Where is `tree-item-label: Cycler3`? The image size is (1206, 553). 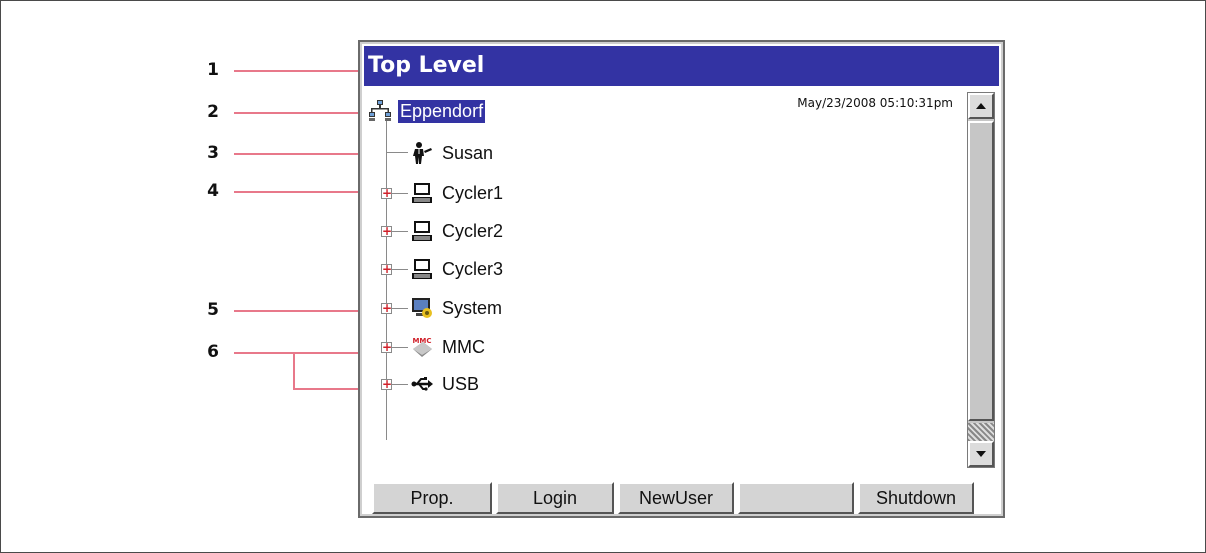
tree-item-label: Cycler3 is located at coordinates (473, 268).